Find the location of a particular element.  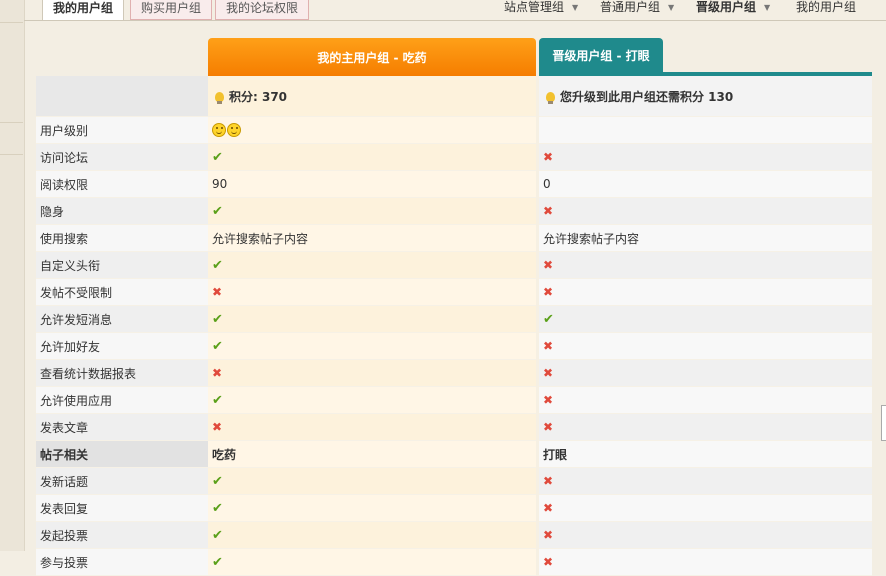

table-row: 允许使用应用 ✔ ✖ is located at coordinates (454, 400).